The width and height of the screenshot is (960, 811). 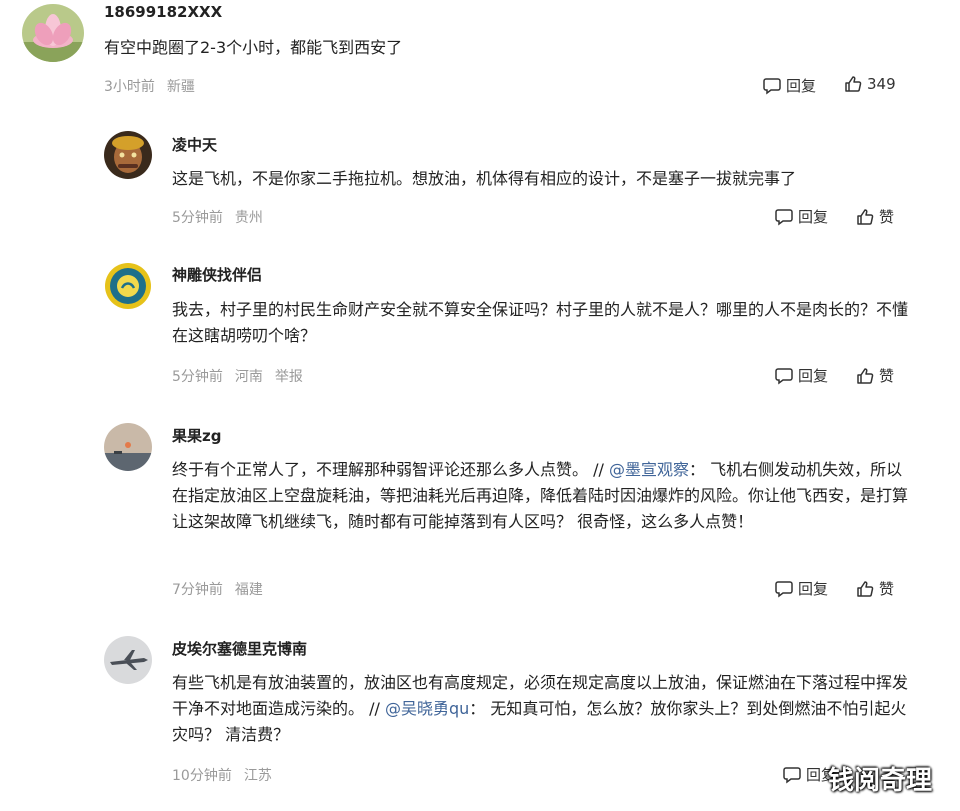 I want to click on comment-location: 江苏, so click(x=257, y=776).